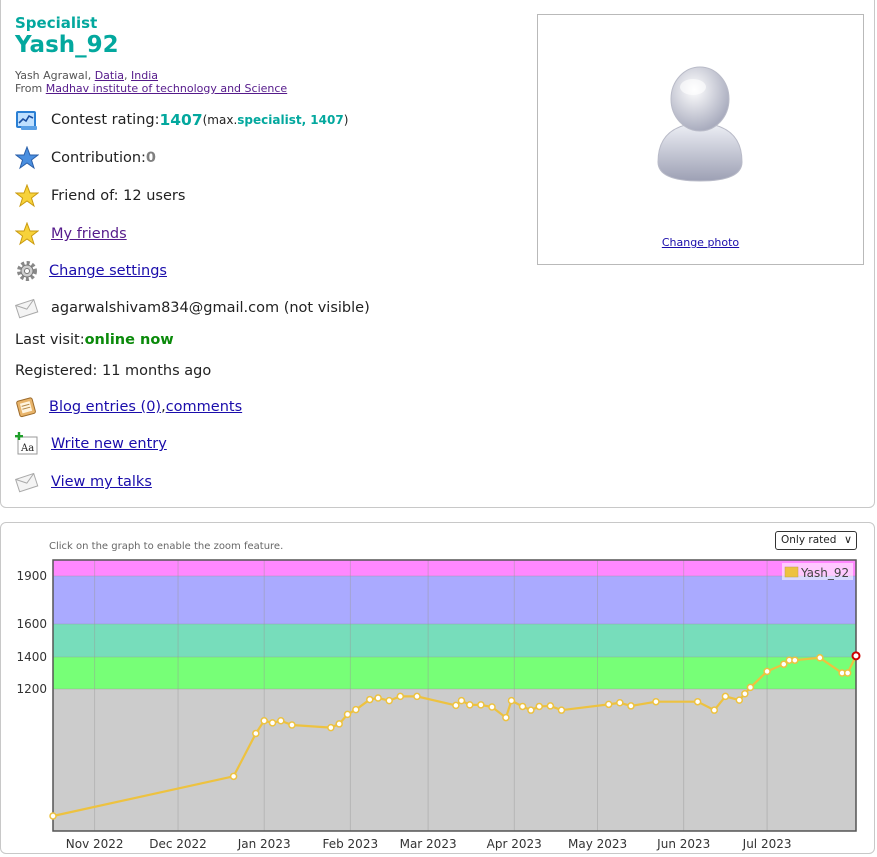  Describe the element at coordinates (824, 573) in the screenshot. I see `legend-label: Yash_92` at that location.